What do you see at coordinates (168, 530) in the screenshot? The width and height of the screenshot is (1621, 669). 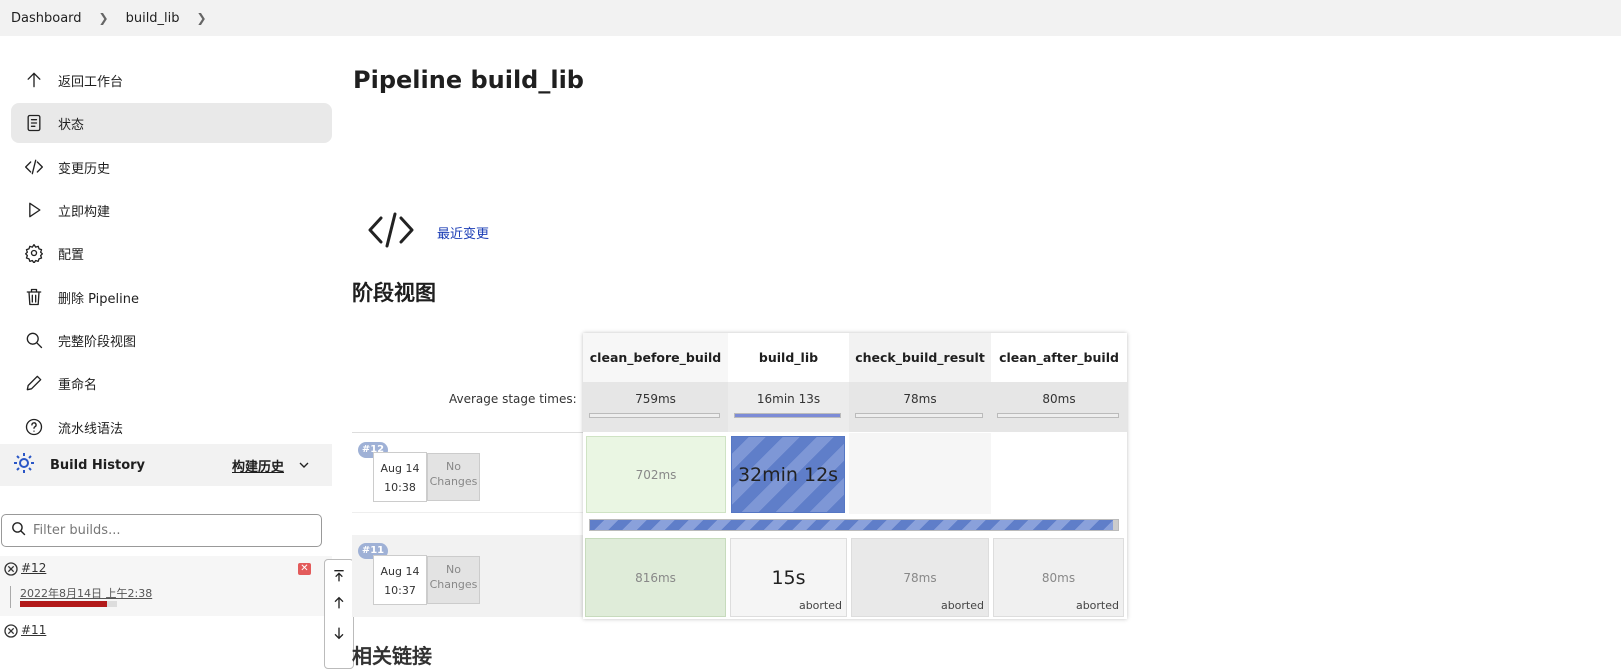 I see `filter-builds-input` at bounding box center [168, 530].